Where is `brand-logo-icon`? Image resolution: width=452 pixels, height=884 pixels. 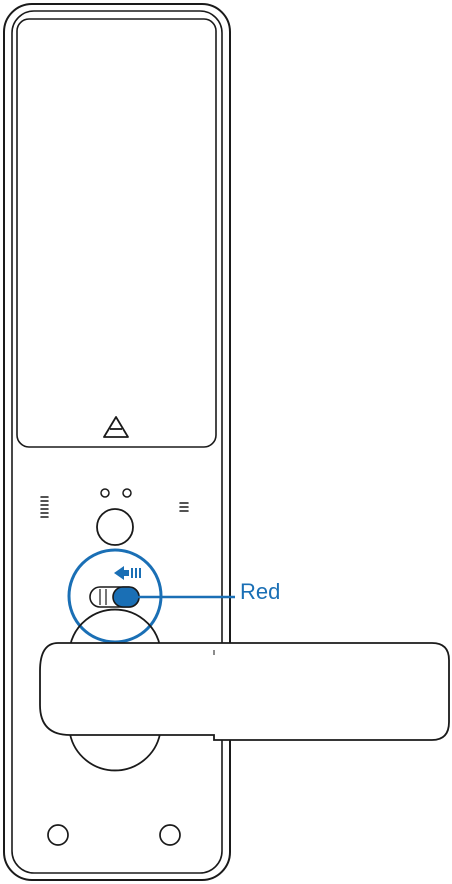
brand-logo-icon is located at coordinates (116, 427).